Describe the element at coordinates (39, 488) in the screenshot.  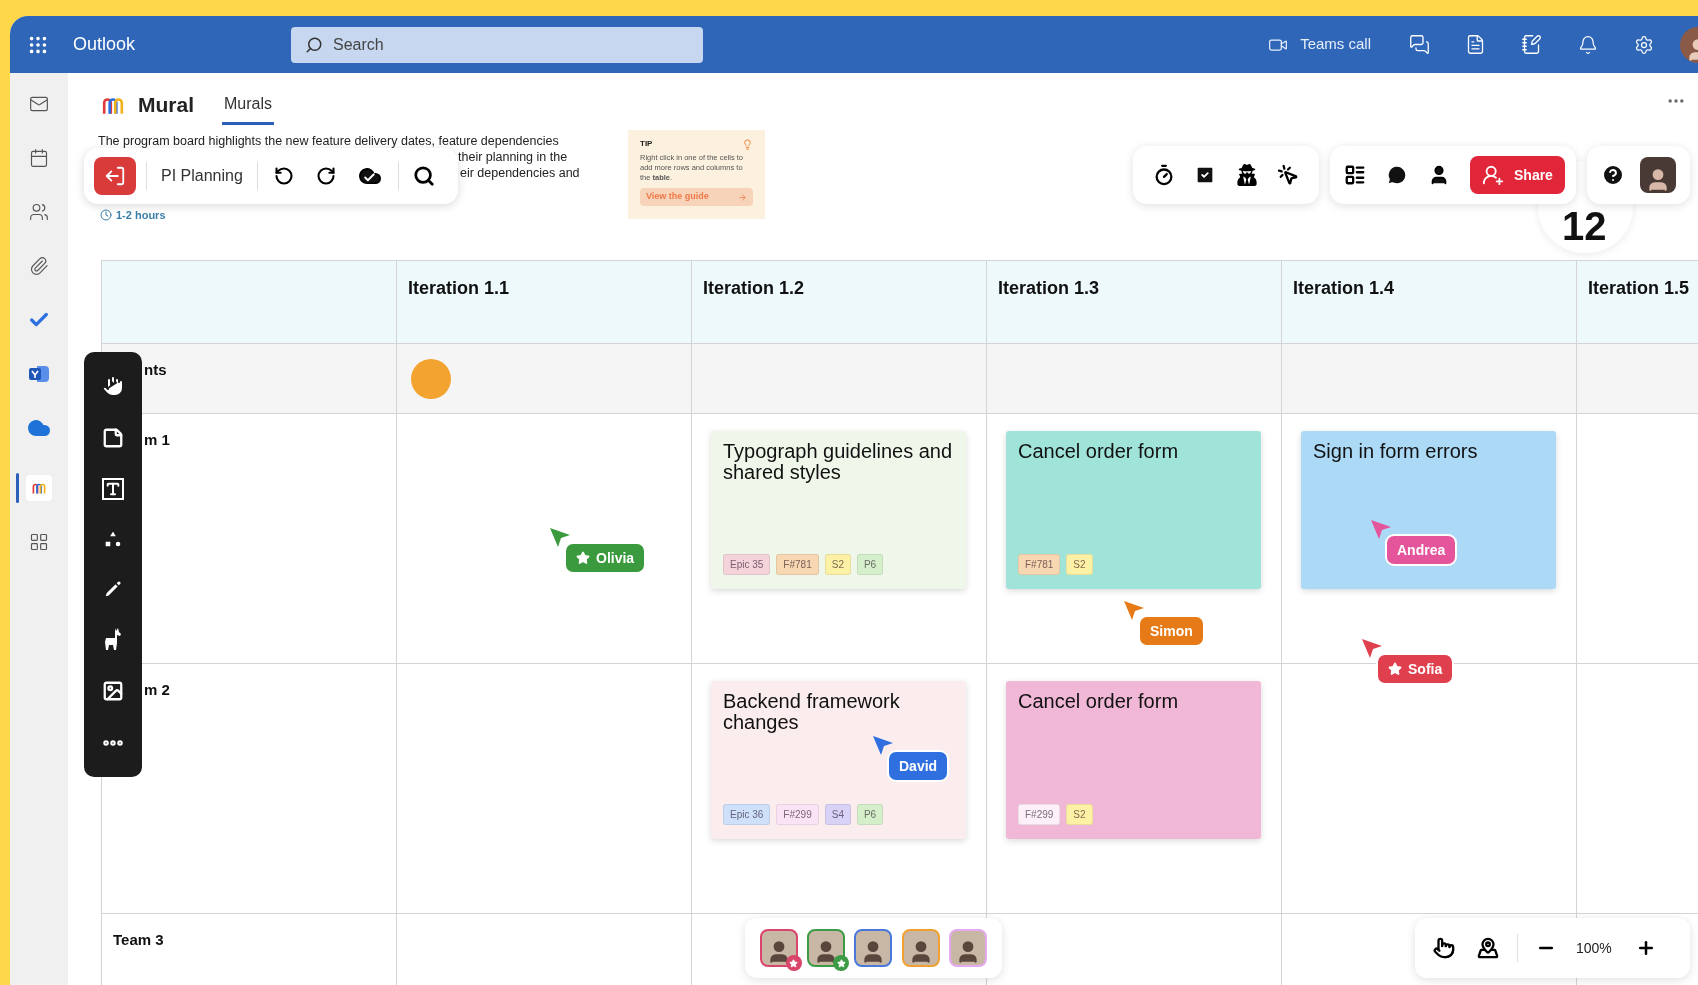
I see `mural-logo-icon` at that location.